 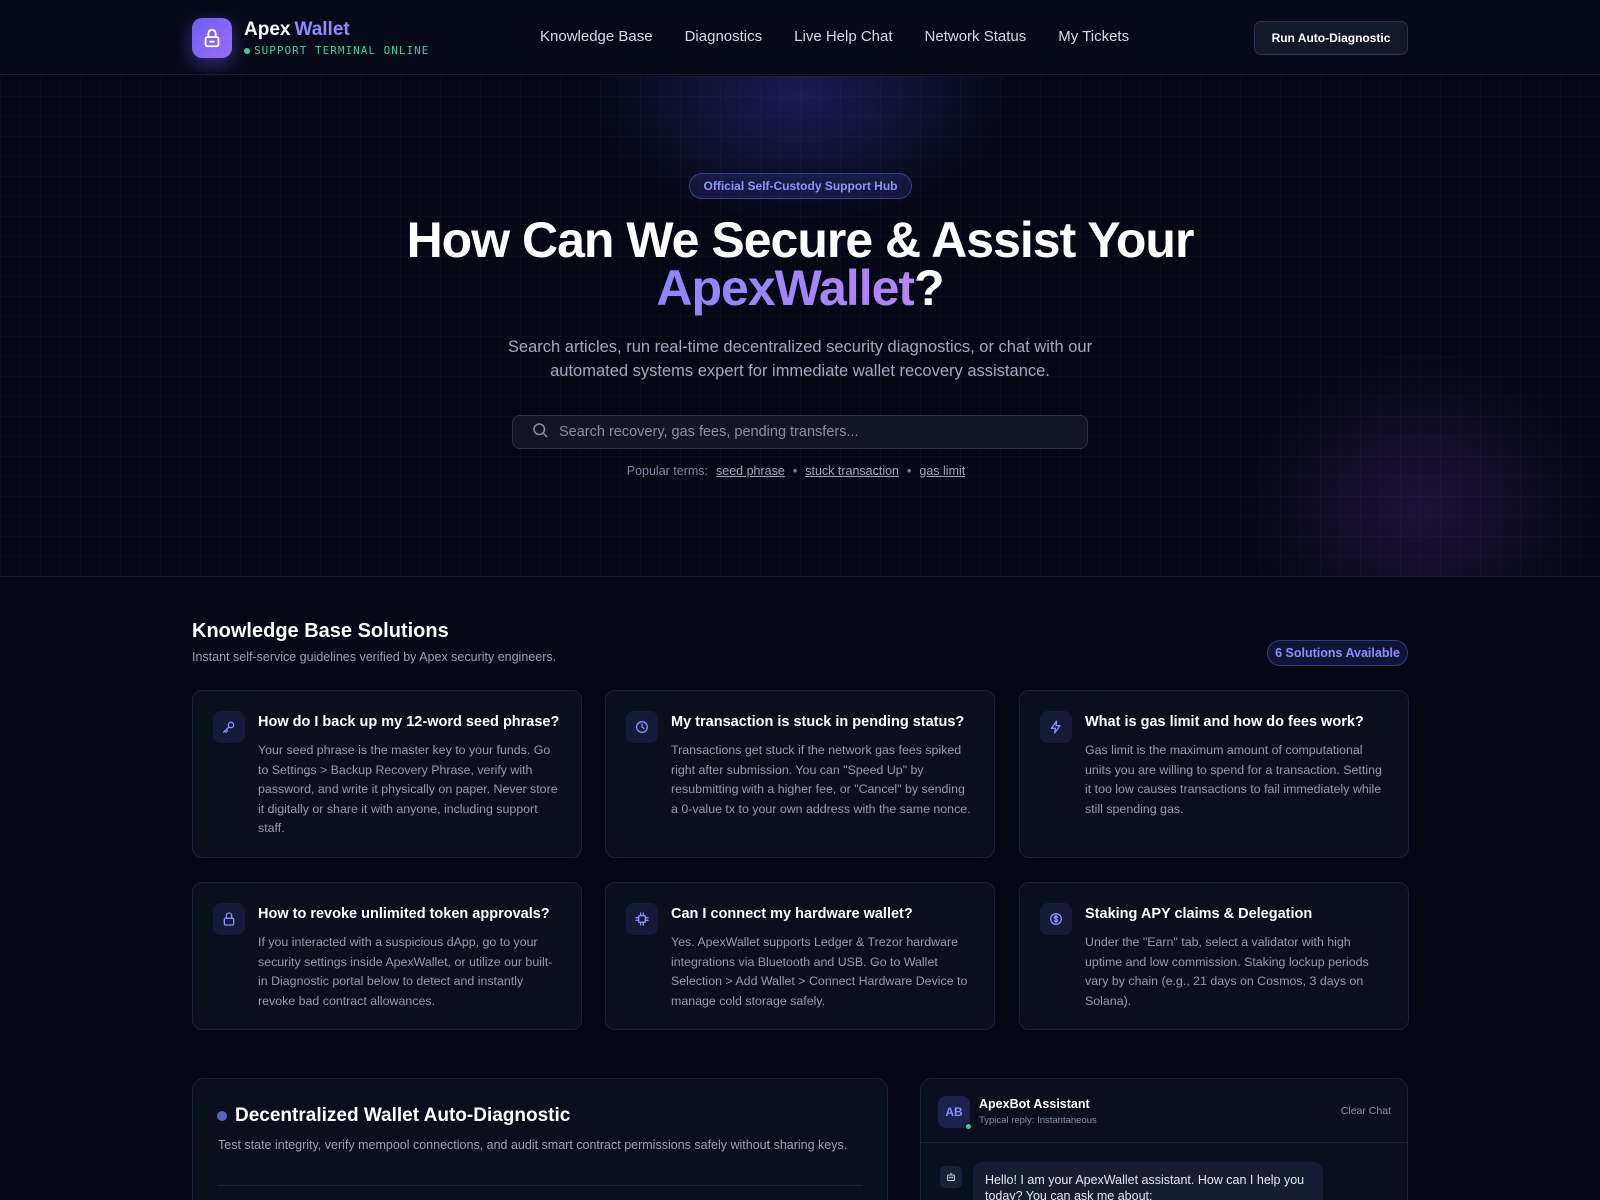 I want to click on nav-diagnostics: Diagnostics, so click(x=724, y=37).